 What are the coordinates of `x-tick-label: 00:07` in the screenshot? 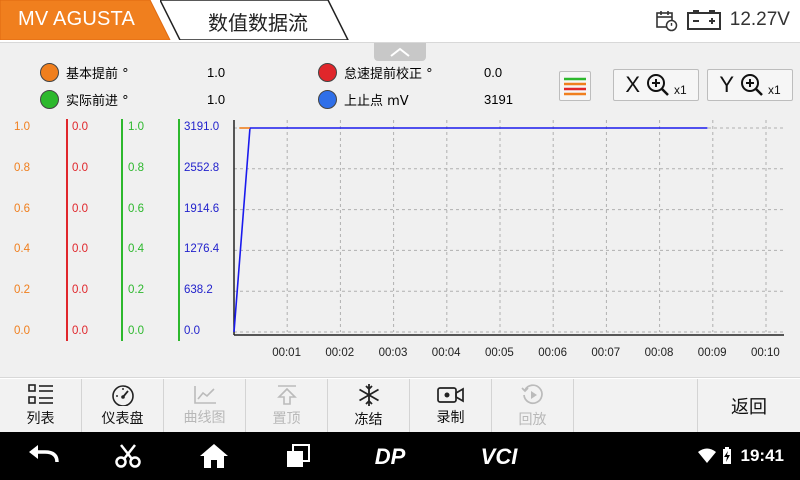 It's located at (606, 353).